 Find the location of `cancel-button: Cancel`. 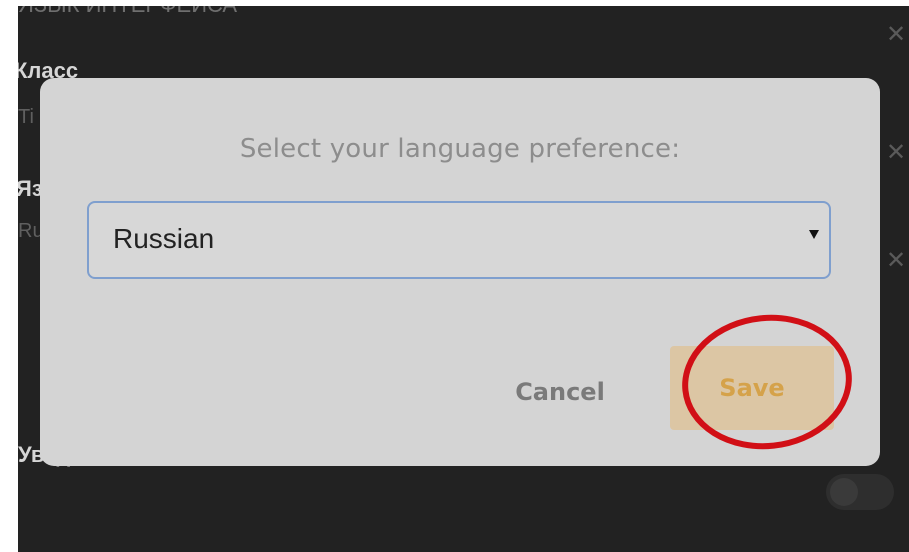

cancel-button: Cancel is located at coordinates (560, 392).